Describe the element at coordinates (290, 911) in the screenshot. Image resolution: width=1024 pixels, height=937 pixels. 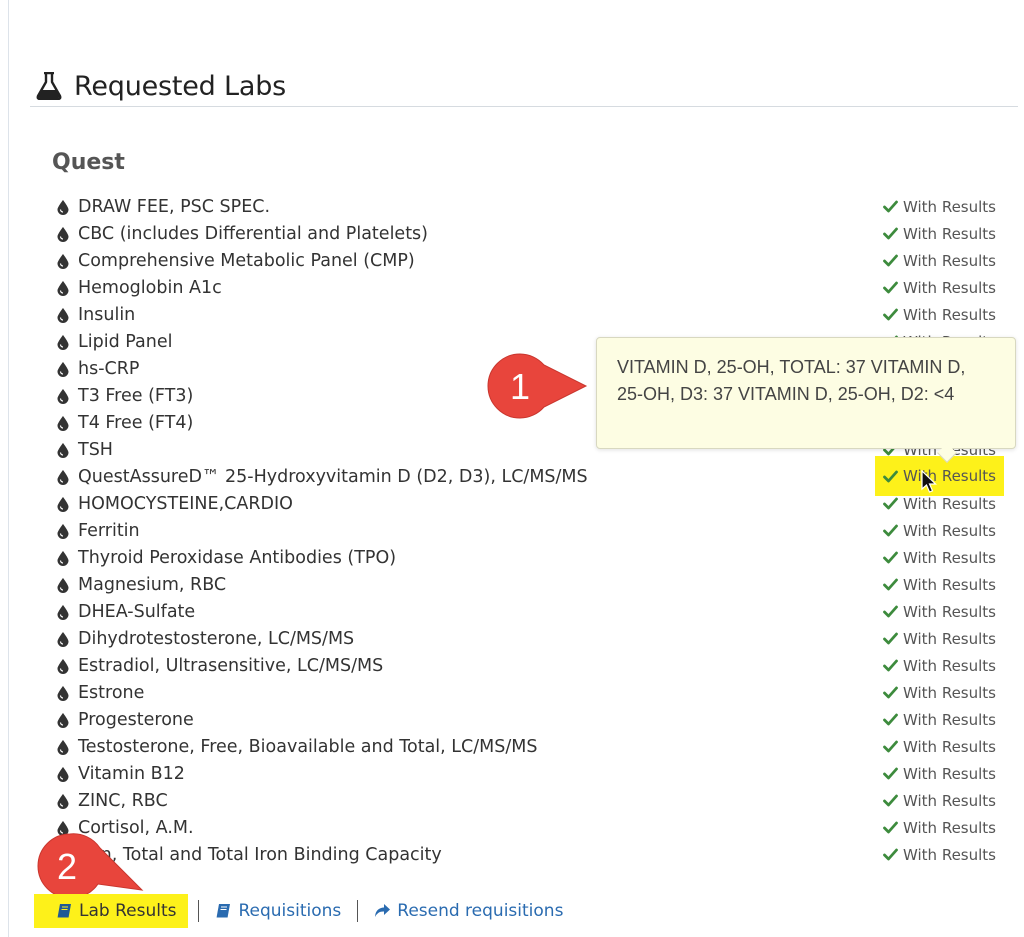
I see `requisitions-label: Requisitions` at that location.